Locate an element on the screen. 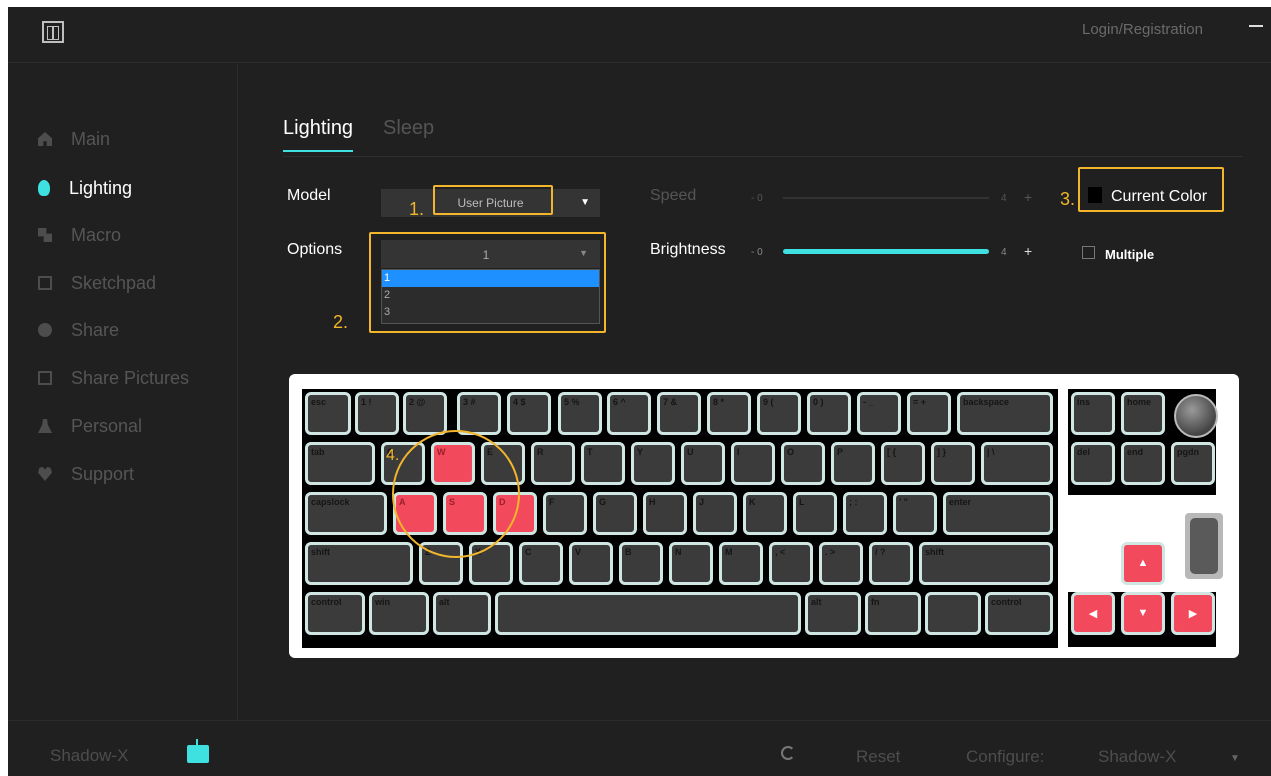 This screenshot has height=776, width=1271. side-light-bar is located at coordinates (1204, 546).